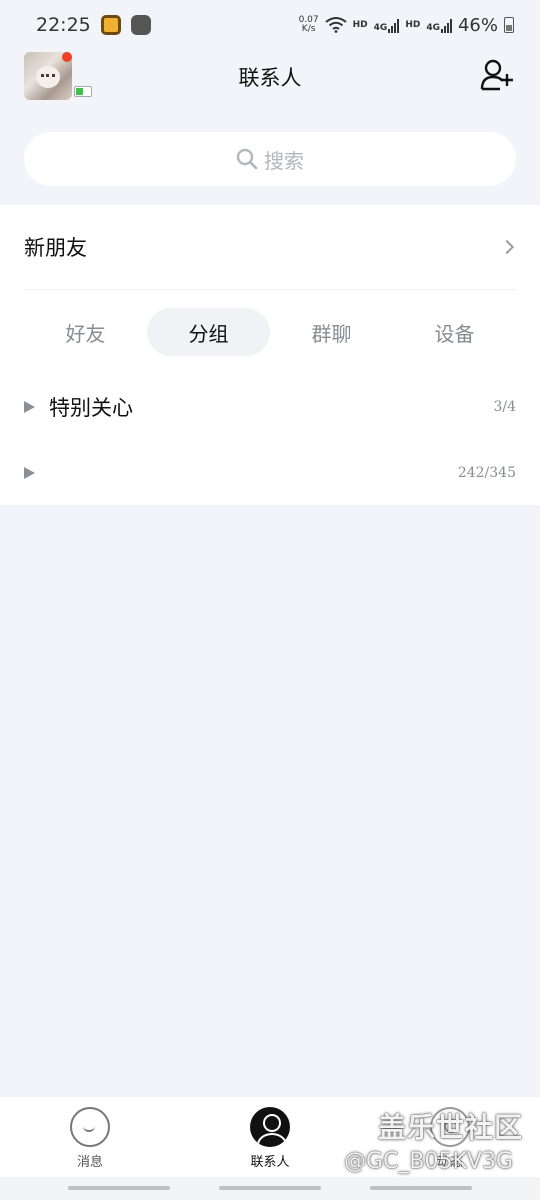 This screenshot has height=1200, width=540. I want to click on search-icon, so click(247, 159).